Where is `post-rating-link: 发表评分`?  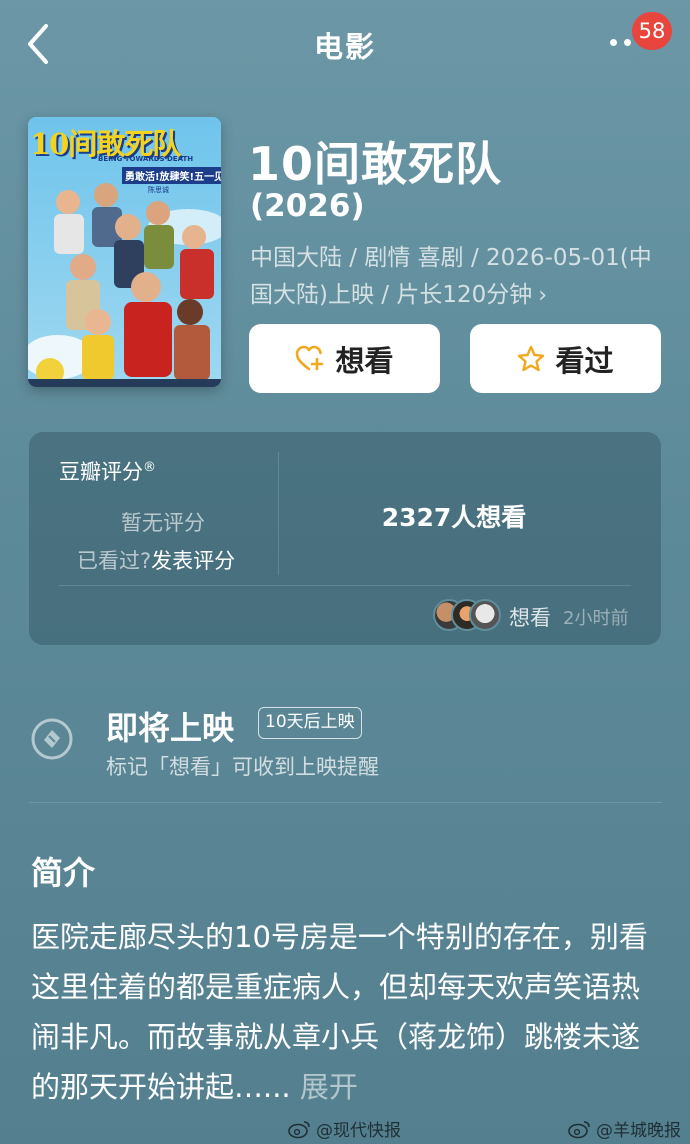 post-rating-link: 发表评分 is located at coordinates (193, 561).